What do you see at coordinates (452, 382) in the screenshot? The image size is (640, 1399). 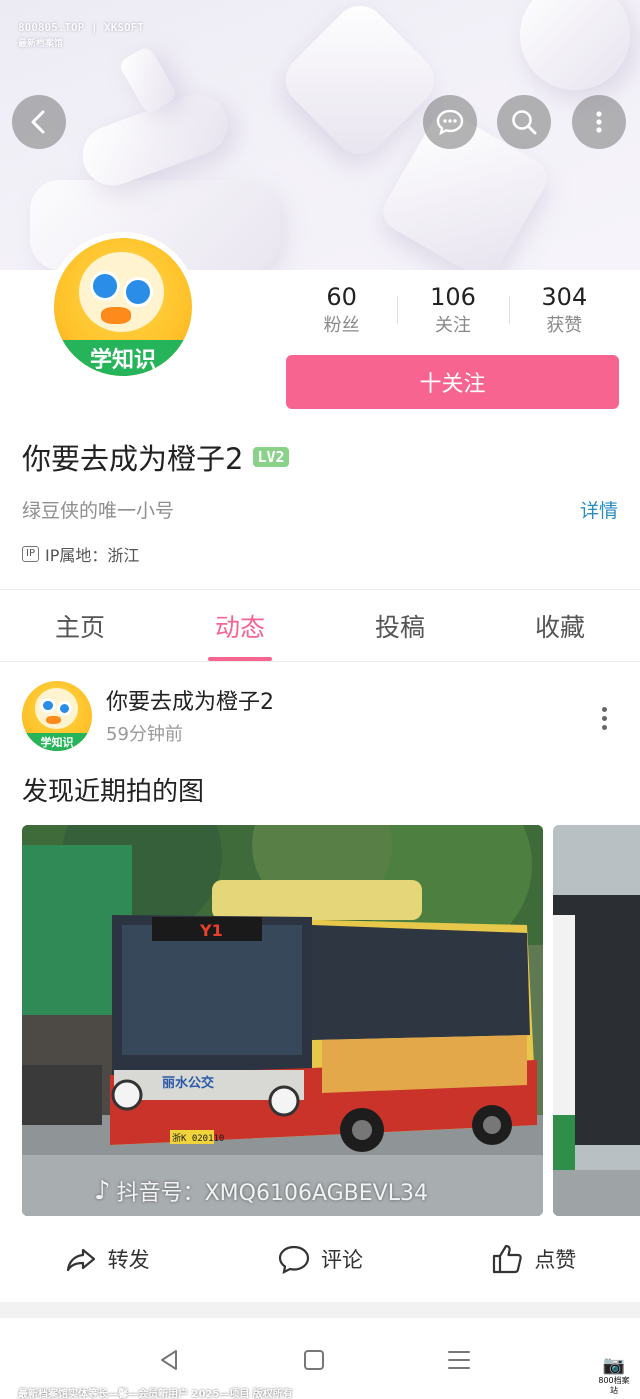 I see `follow-button: 十关注` at bounding box center [452, 382].